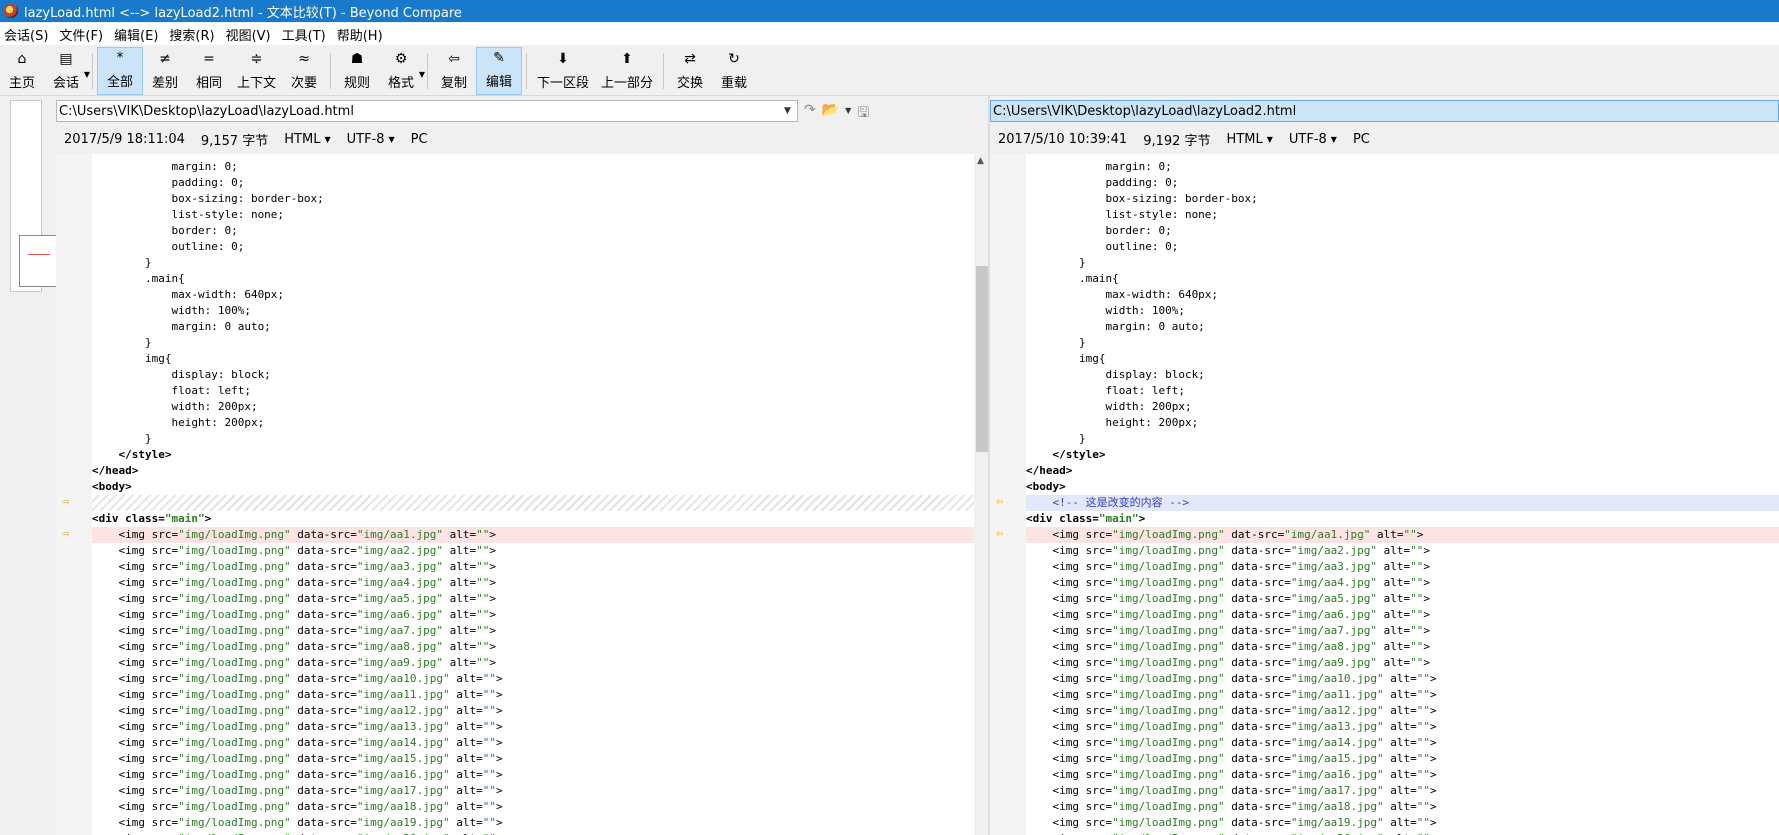 Image resolution: width=1779 pixels, height=835 pixels. What do you see at coordinates (830, 114) in the screenshot?
I see `left-open-folder-icon: 📂` at bounding box center [830, 114].